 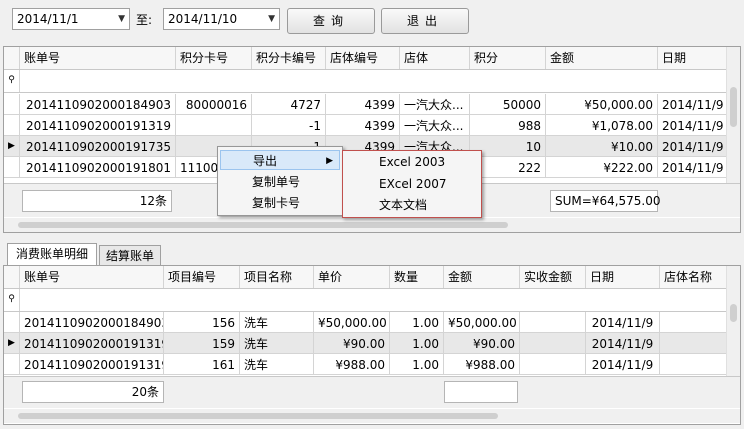 What do you see at coordinates (508, 58) in the screenshot?
I see `column-header: 积分` at bounding box center [508, 58].